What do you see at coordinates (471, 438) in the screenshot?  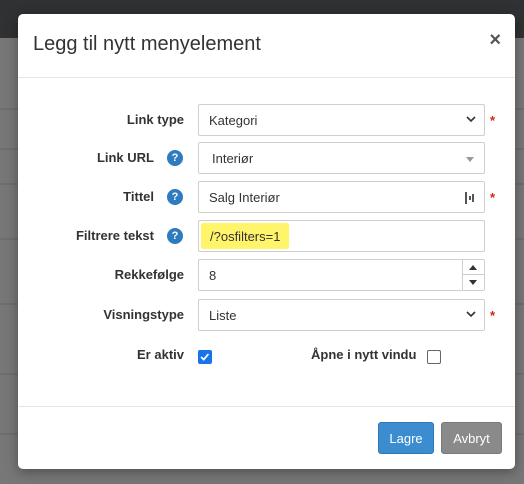 I see `cancel-button: Avbryt` at bounding box center [471, 438].